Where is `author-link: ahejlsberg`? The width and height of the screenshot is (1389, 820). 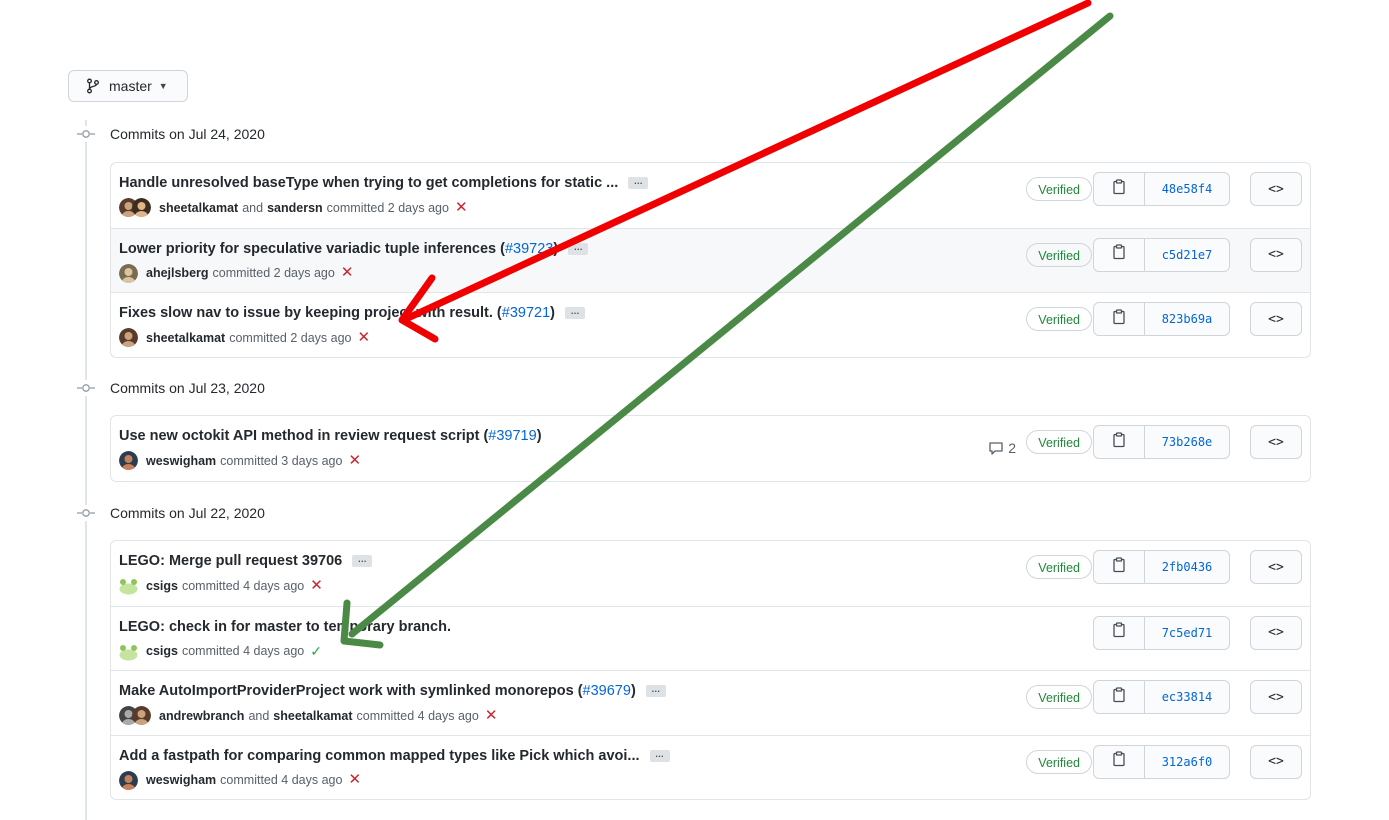
author-link: ahejlsberg is located at coordinates (177, 273).